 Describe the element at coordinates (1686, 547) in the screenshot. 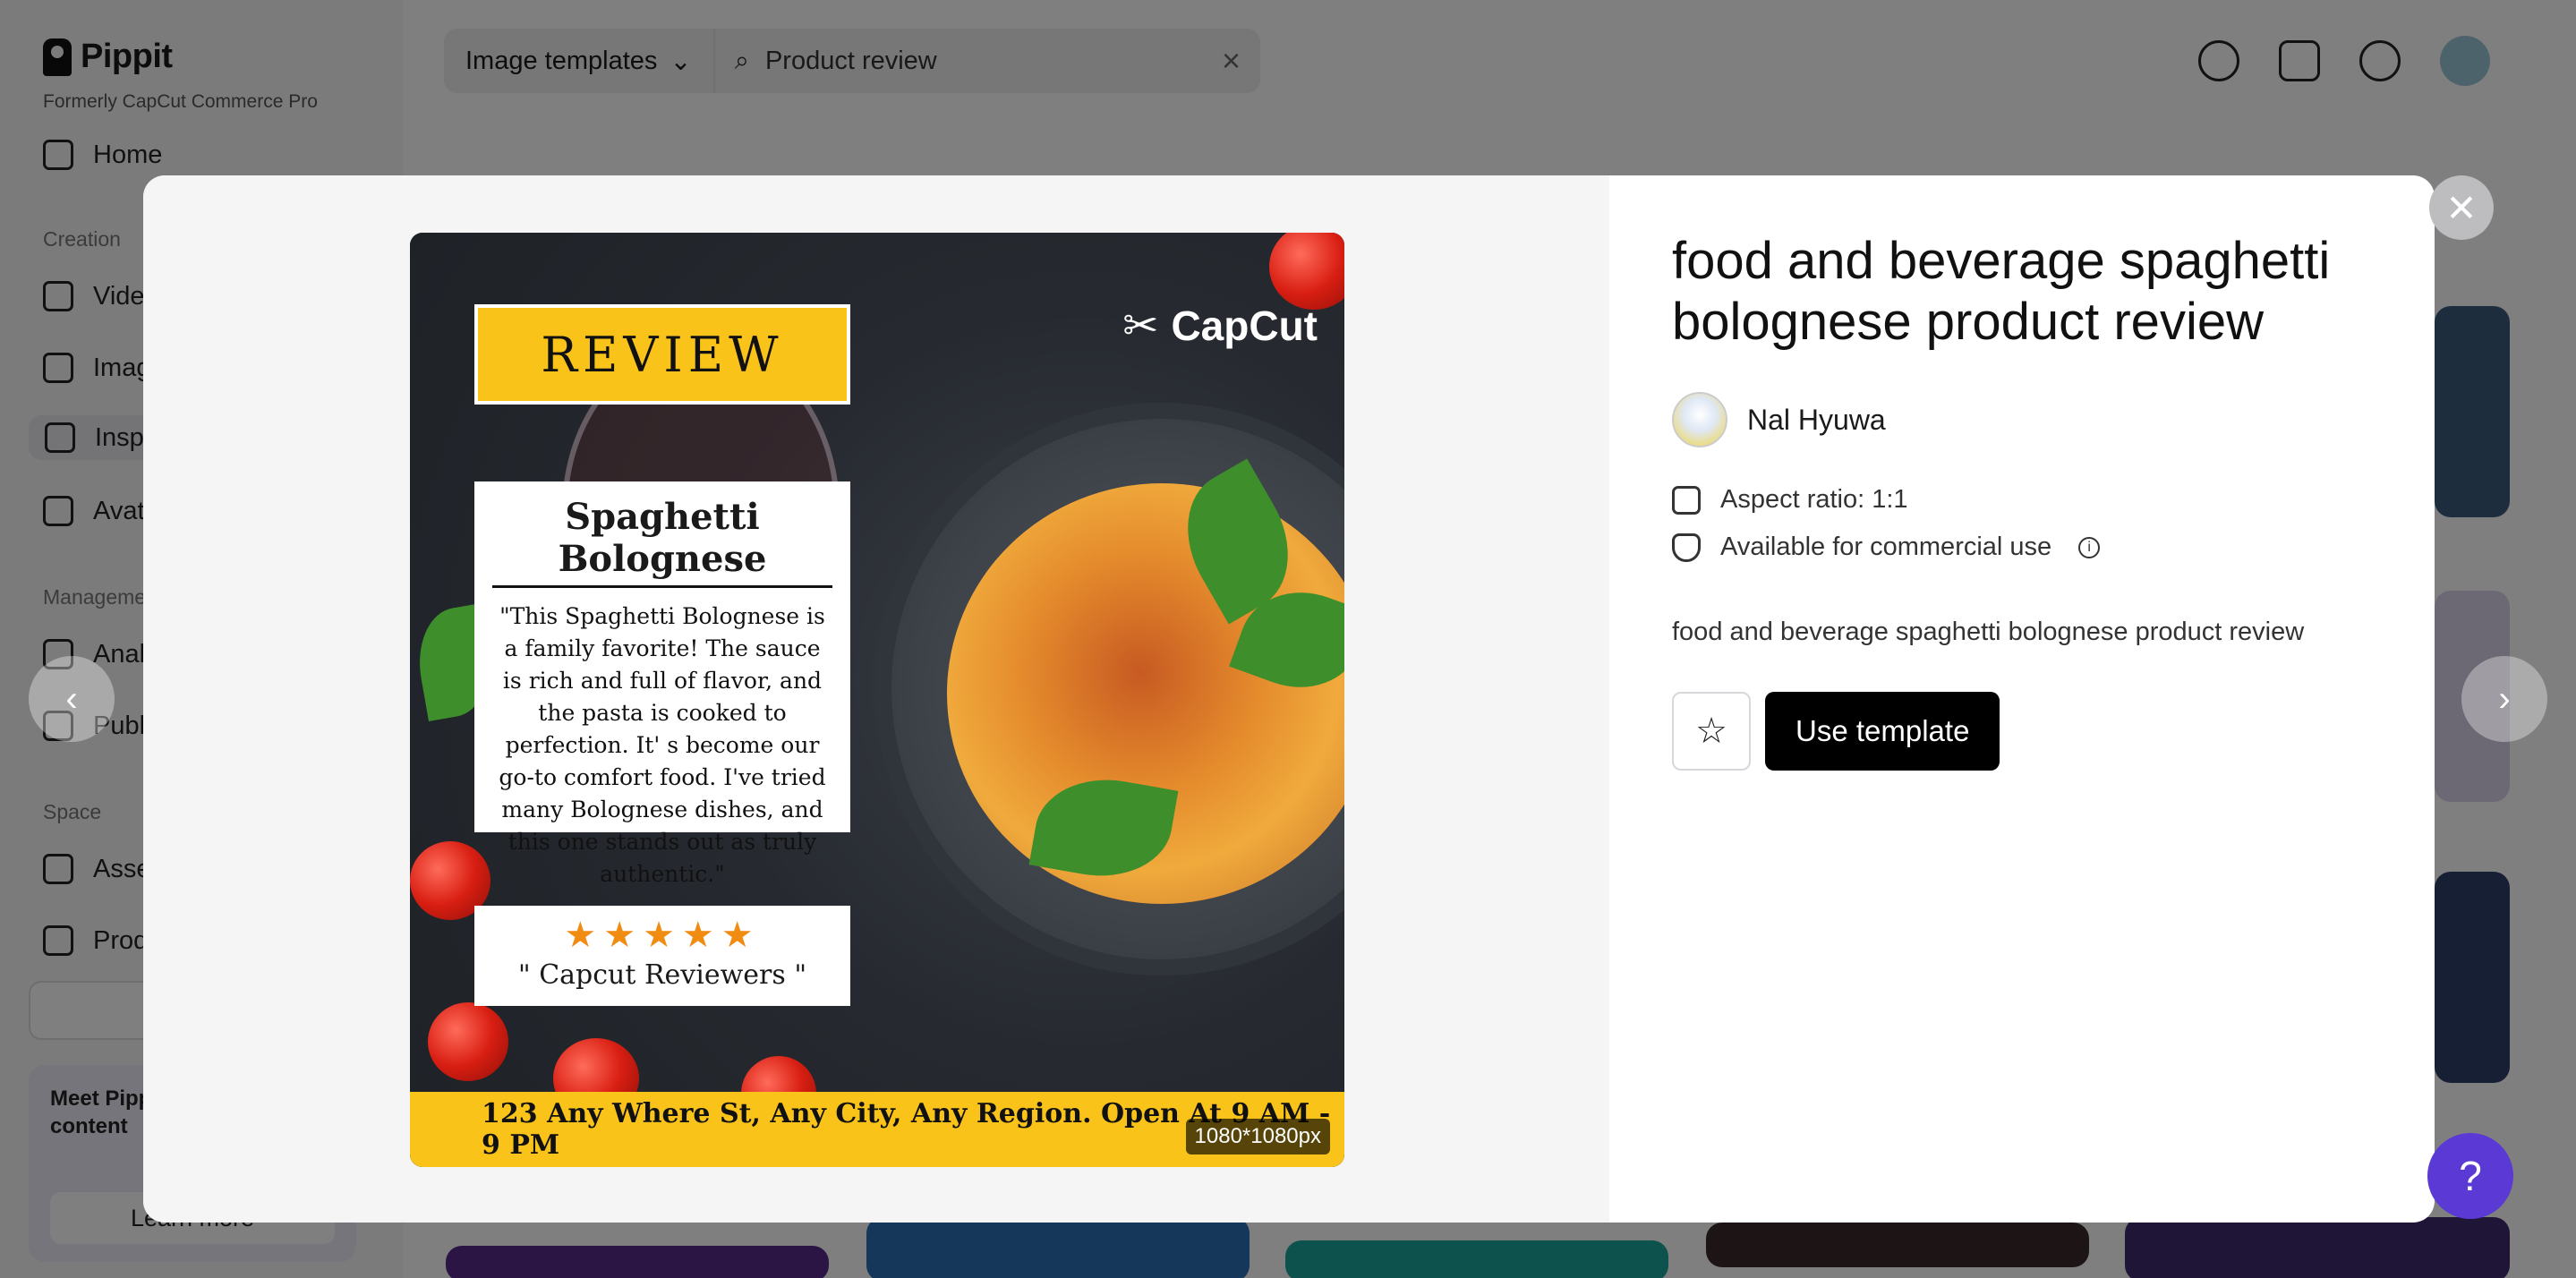

I see `shield-check-icon` at that location.